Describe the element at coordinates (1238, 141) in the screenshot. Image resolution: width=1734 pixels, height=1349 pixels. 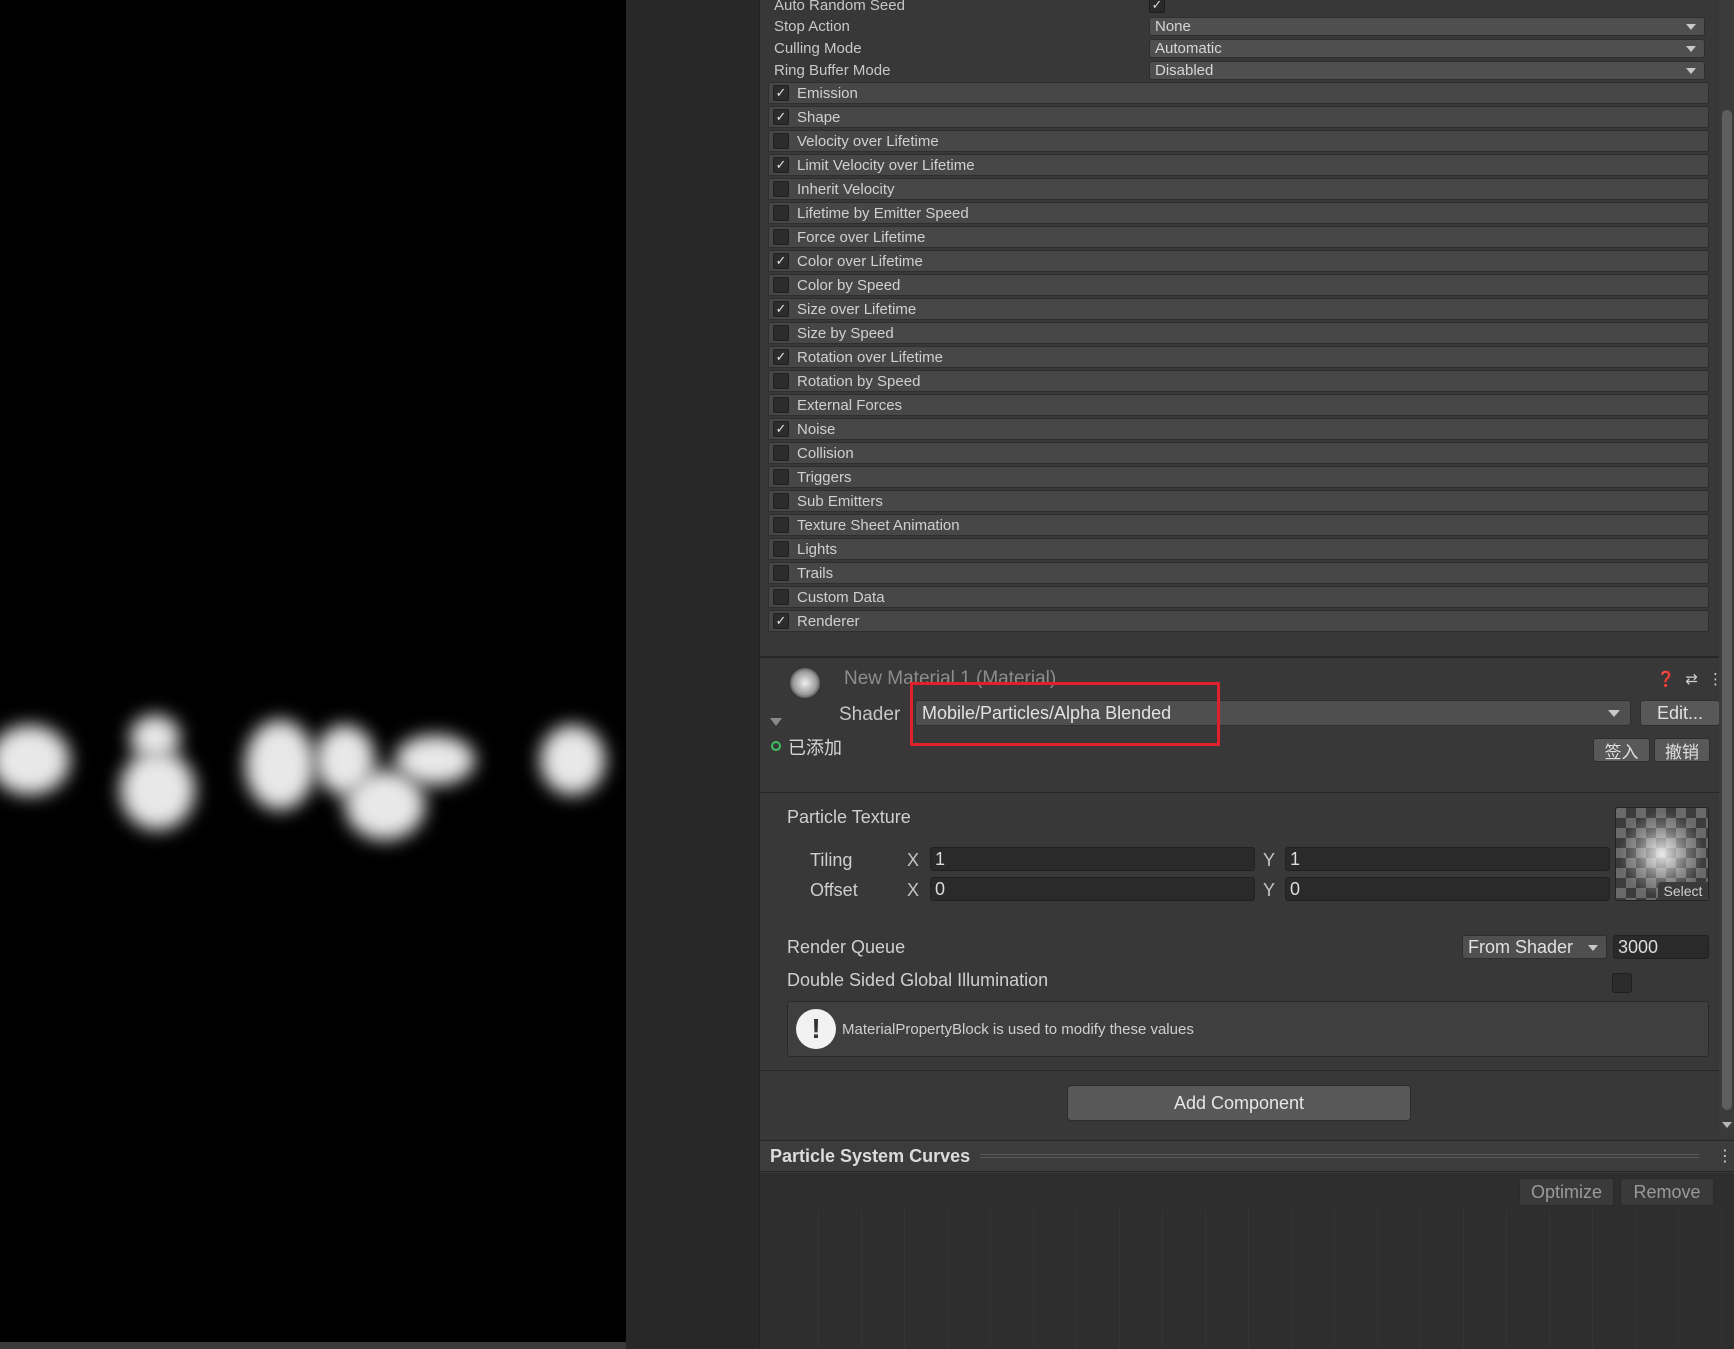
I see `module-velocity-over-lifetime: Velocity over Lifetime` at that location.